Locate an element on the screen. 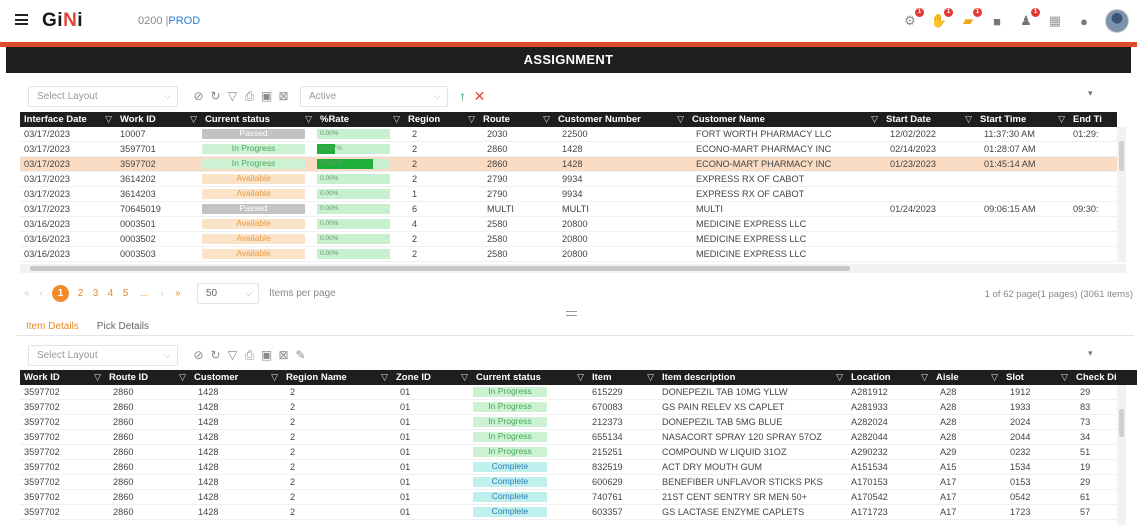 The width and height of the screenshot is (1137, 525). user-avatar is located at coordinates (1117, 21).